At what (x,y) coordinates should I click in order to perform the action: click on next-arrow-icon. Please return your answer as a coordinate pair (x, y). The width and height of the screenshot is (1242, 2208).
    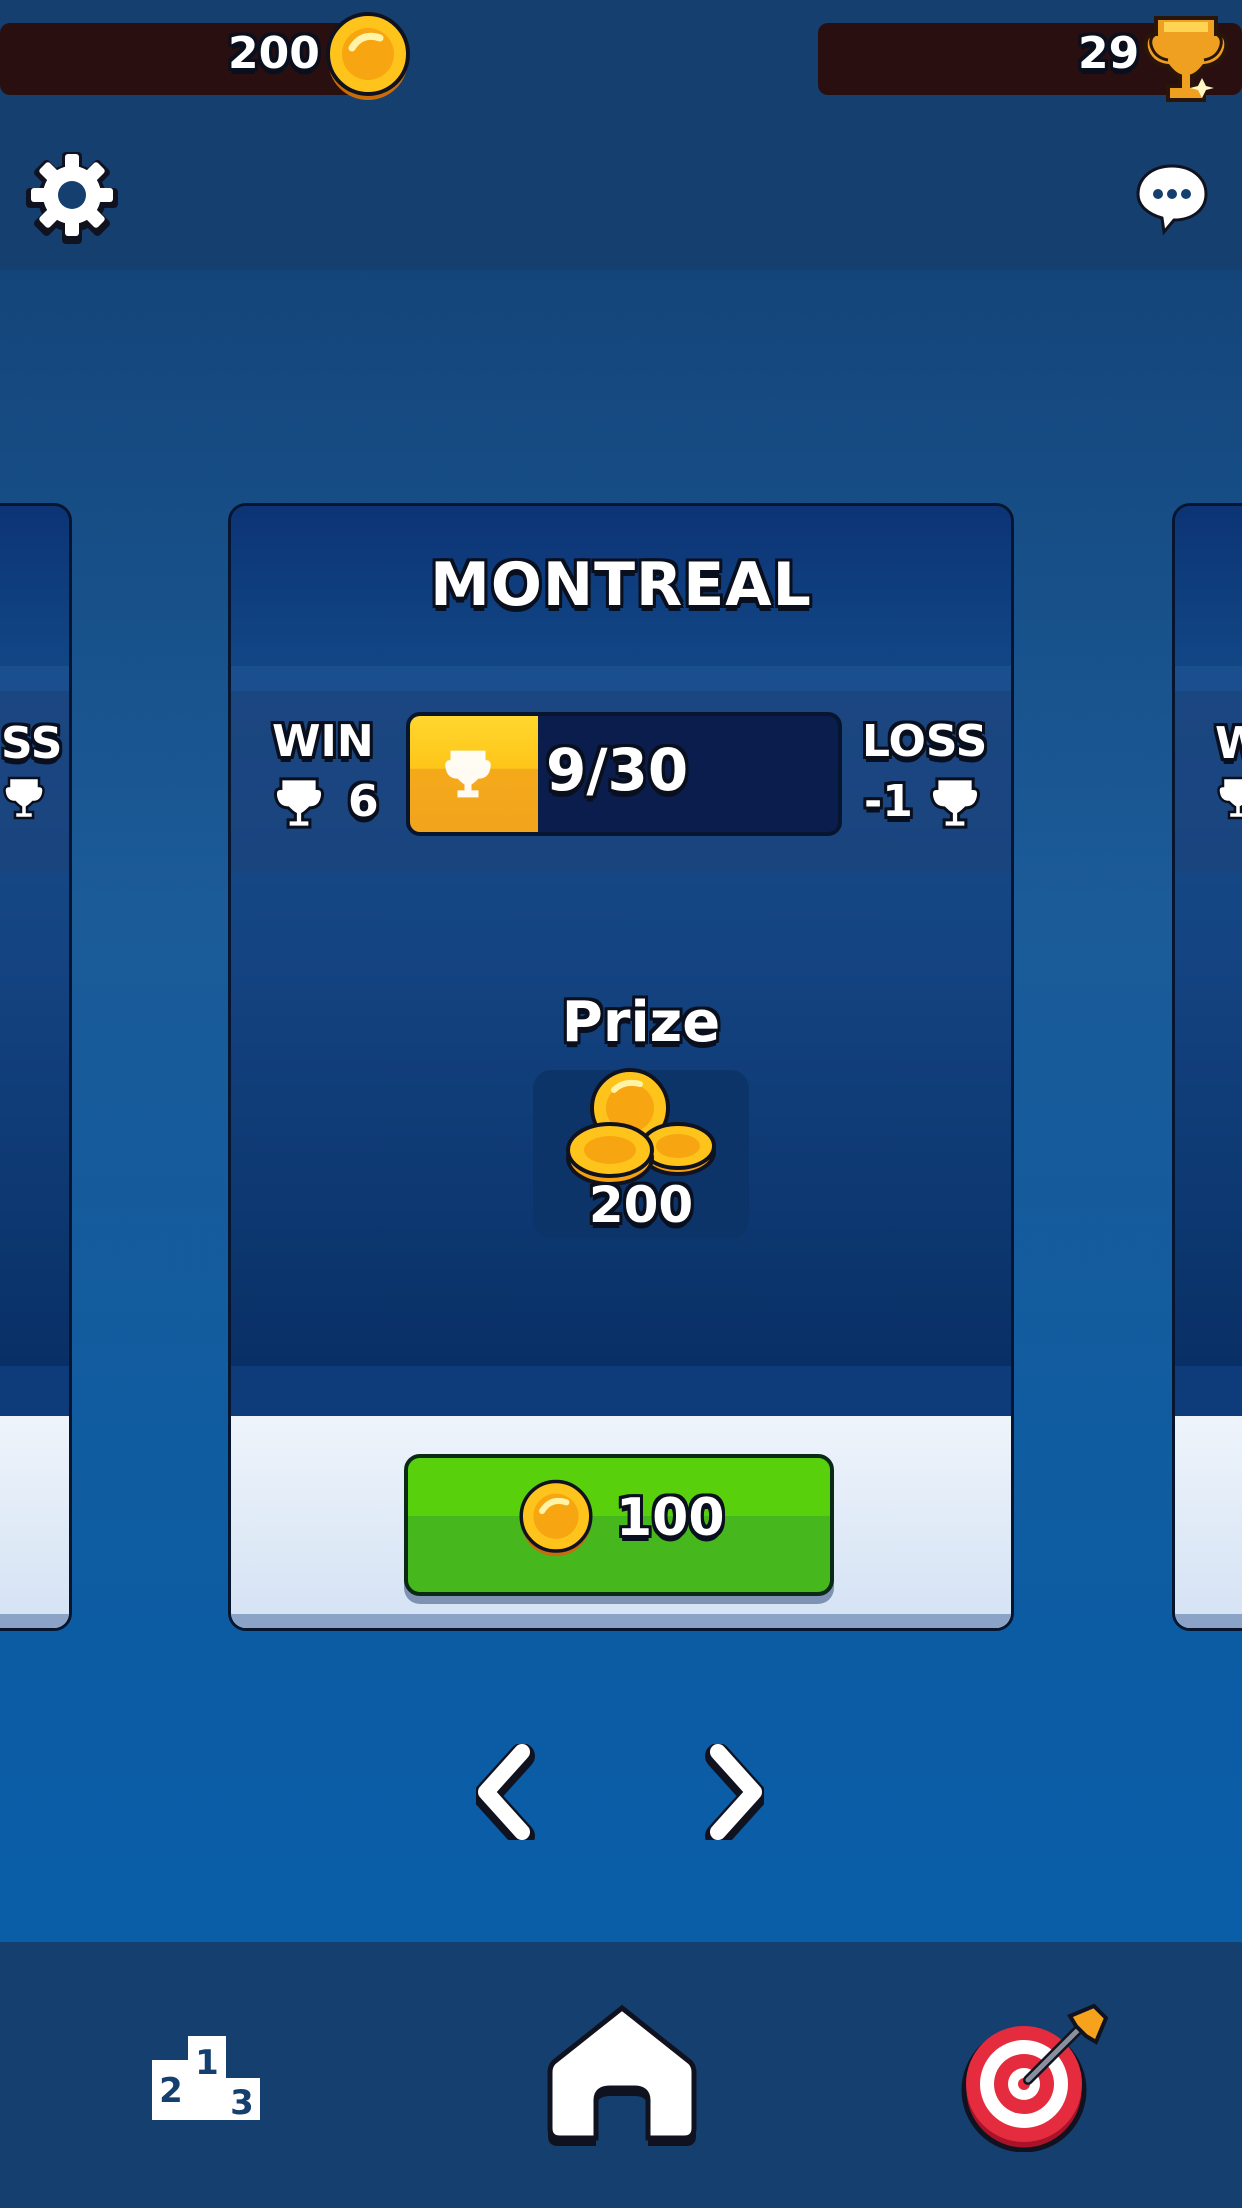
    Looking at the image, I should click on (734, 1792).